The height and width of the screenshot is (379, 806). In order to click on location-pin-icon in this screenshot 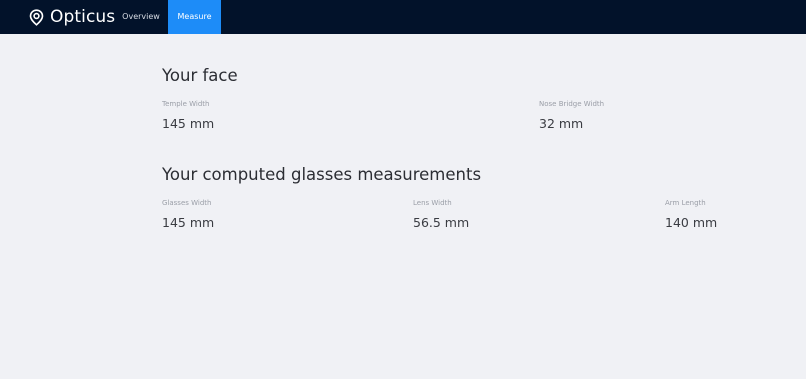, I will do `click(36, 17)`.